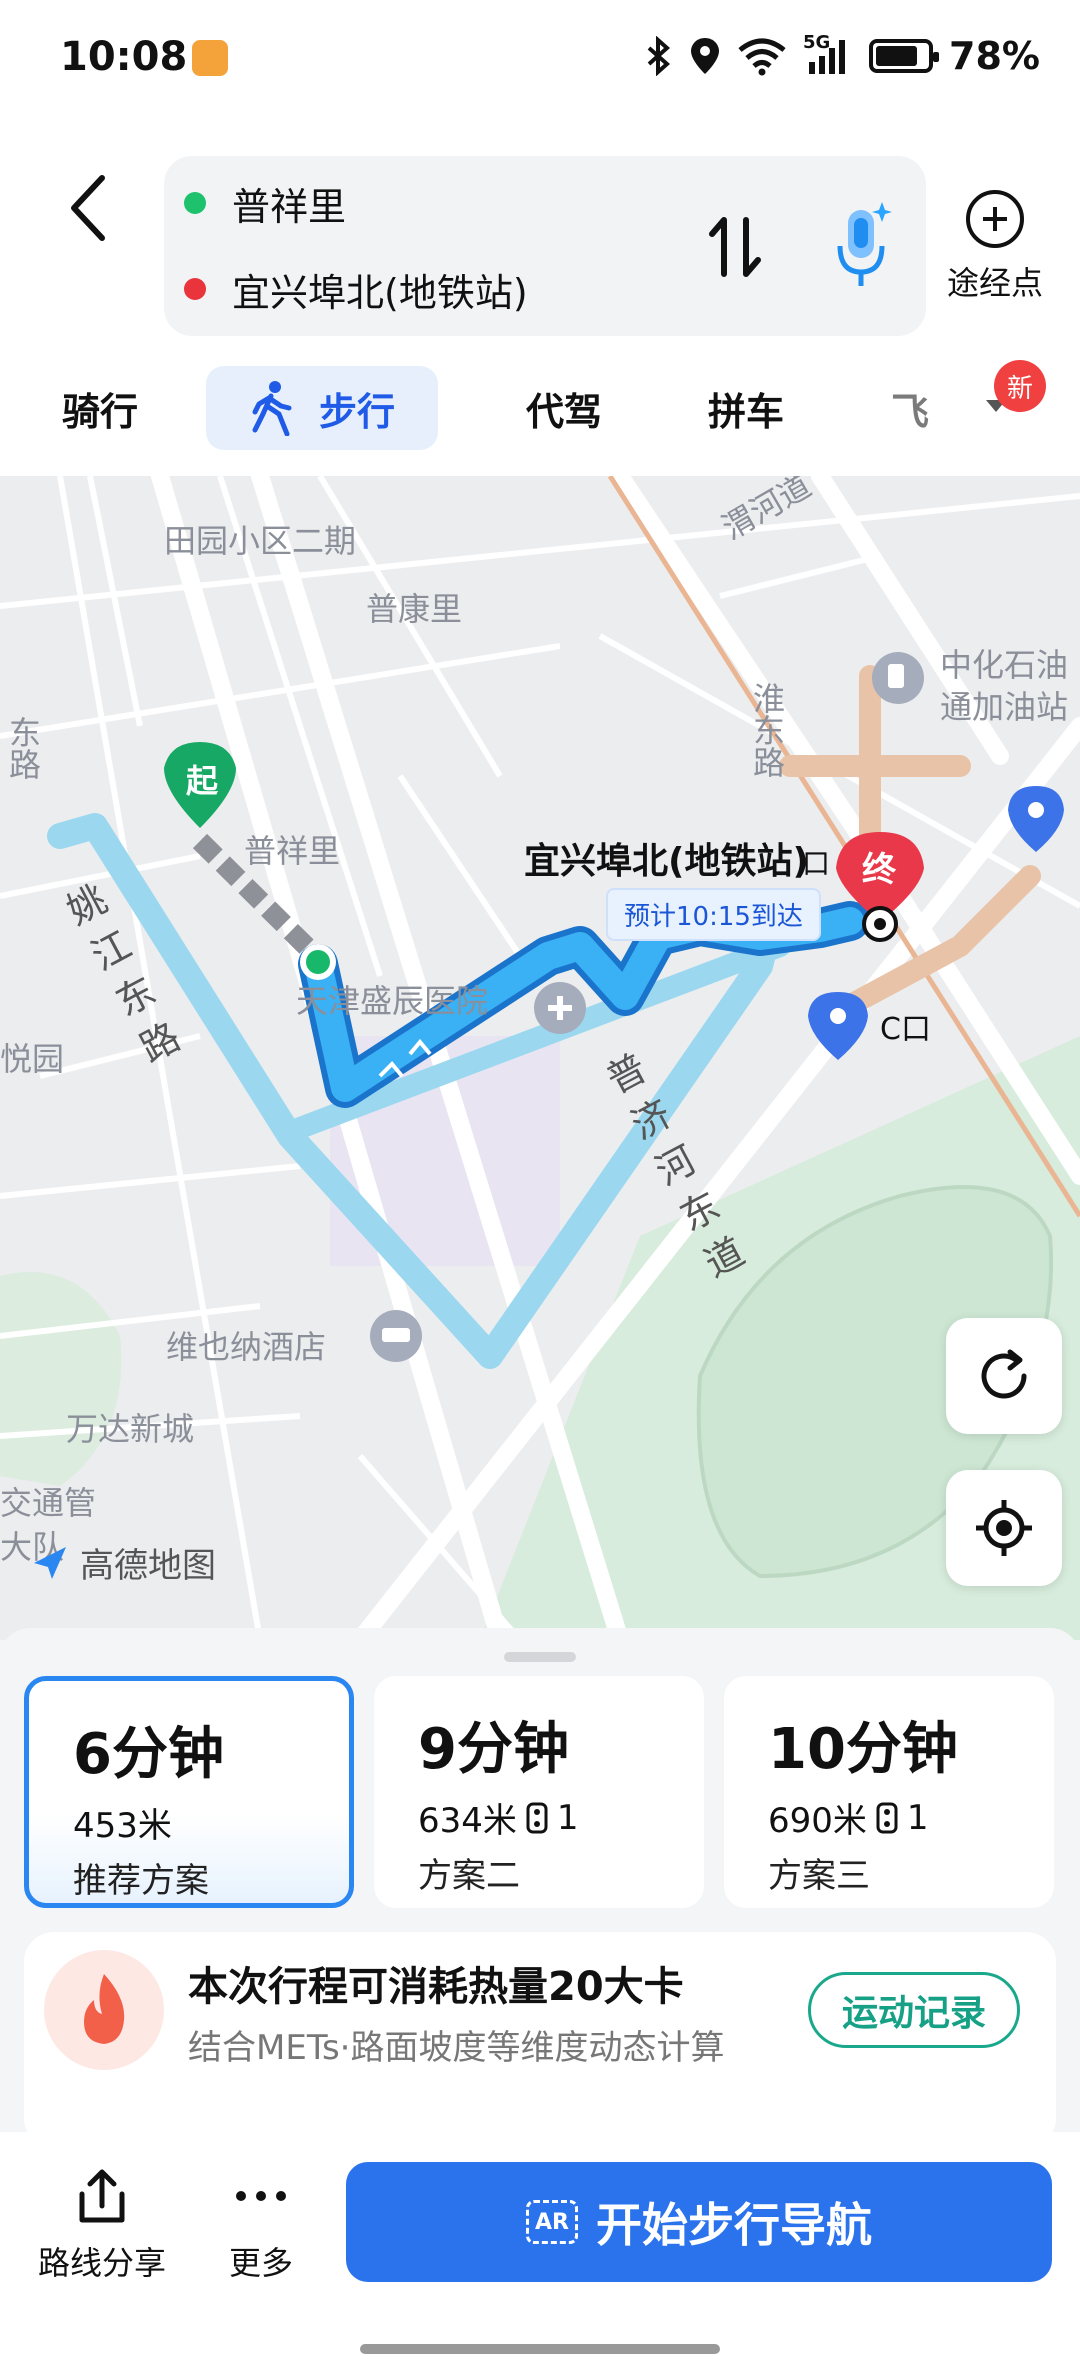 This screenshot has width=1080, height=2376. I want to click on plan-distance-row: 634米 1, so click(539, 1817).